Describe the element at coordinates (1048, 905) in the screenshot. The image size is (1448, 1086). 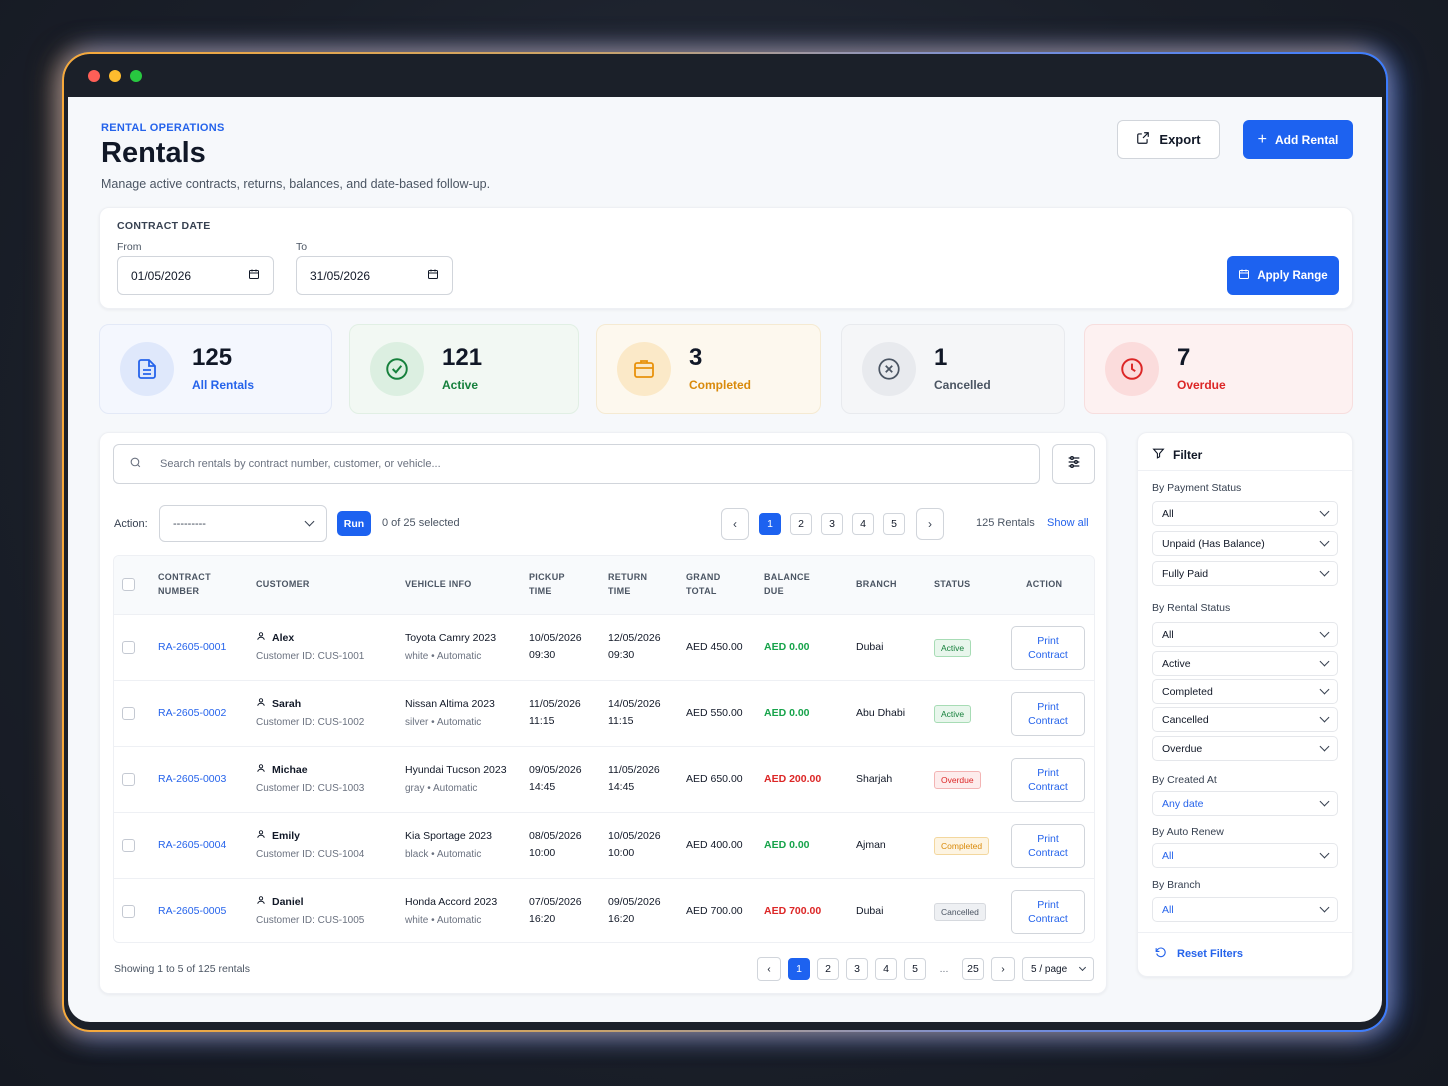
I see `print-label-line1: Print` at that location.